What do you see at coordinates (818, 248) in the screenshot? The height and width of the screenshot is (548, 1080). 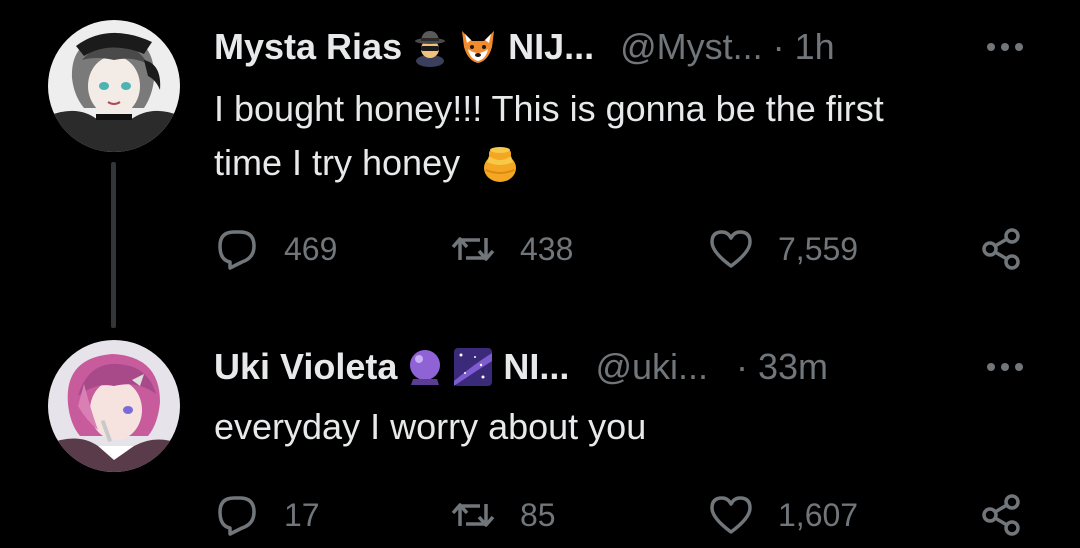 I see `like-count: 7,559` at bounding box center [818, 248].